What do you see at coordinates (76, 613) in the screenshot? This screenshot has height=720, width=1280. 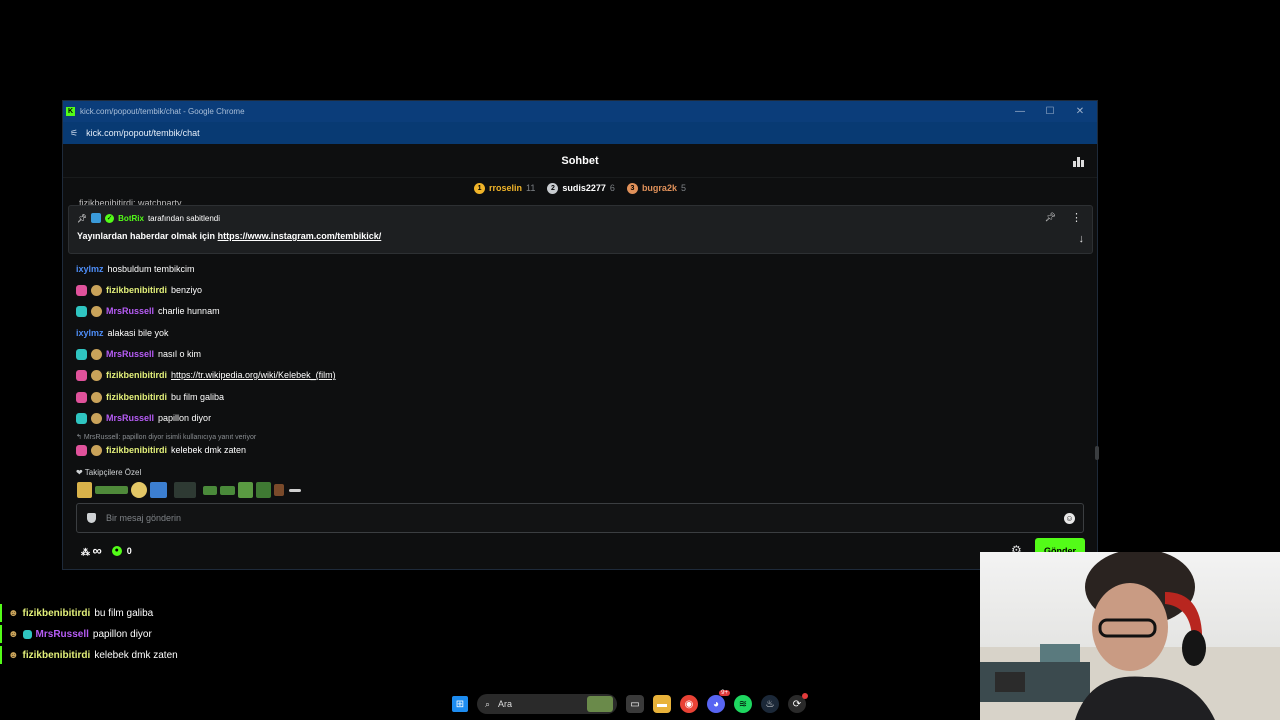 I see `overlay-chat-line: ☻ fizikbenibitirdi bu film galiba` at bounding box center [76, 613].